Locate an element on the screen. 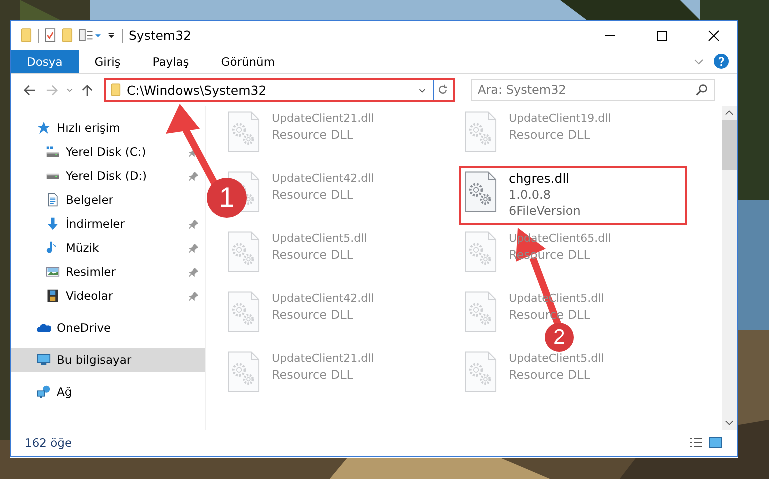 The height and width of the screenshot is (479, 769). scroll-up-icon is located at coordinates (729, 113).